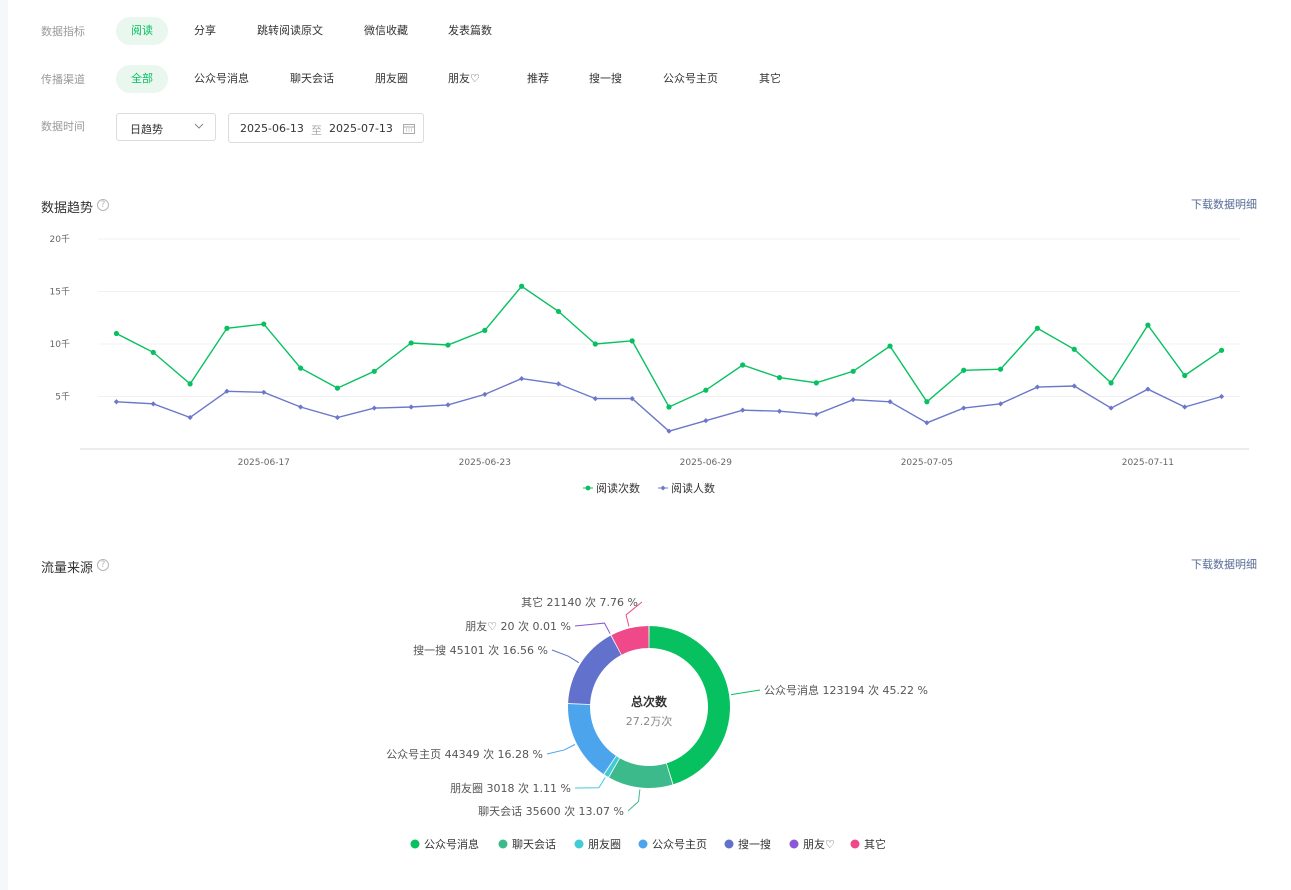  Describe the element at coordinates (693, 488) in the screenshot. I see `legend-label: 阅读人数` at that location.